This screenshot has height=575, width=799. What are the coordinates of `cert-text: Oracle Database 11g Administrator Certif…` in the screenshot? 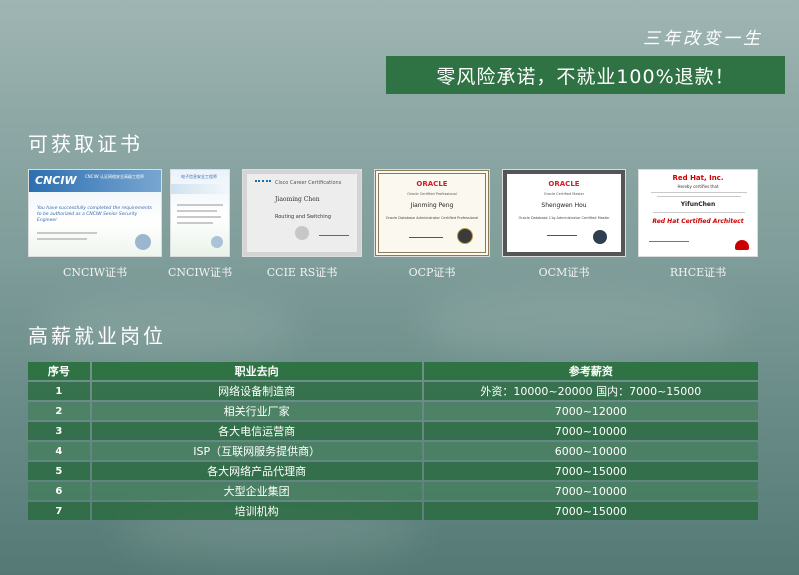 It's located at (564, 218).